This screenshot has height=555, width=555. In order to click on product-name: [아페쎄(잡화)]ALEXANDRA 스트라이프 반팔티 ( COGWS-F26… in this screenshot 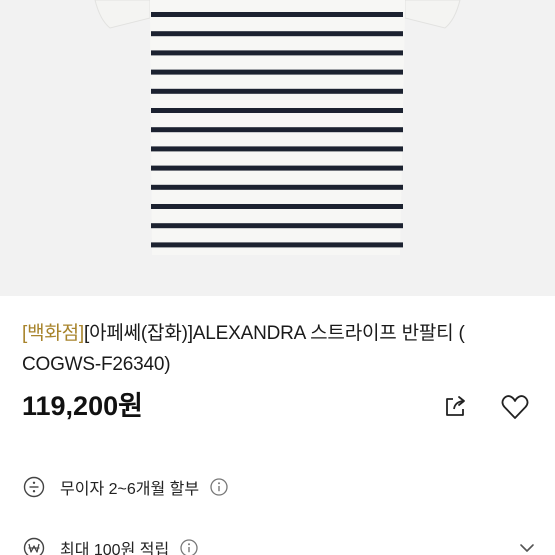, I will do `click(243, 349)`.